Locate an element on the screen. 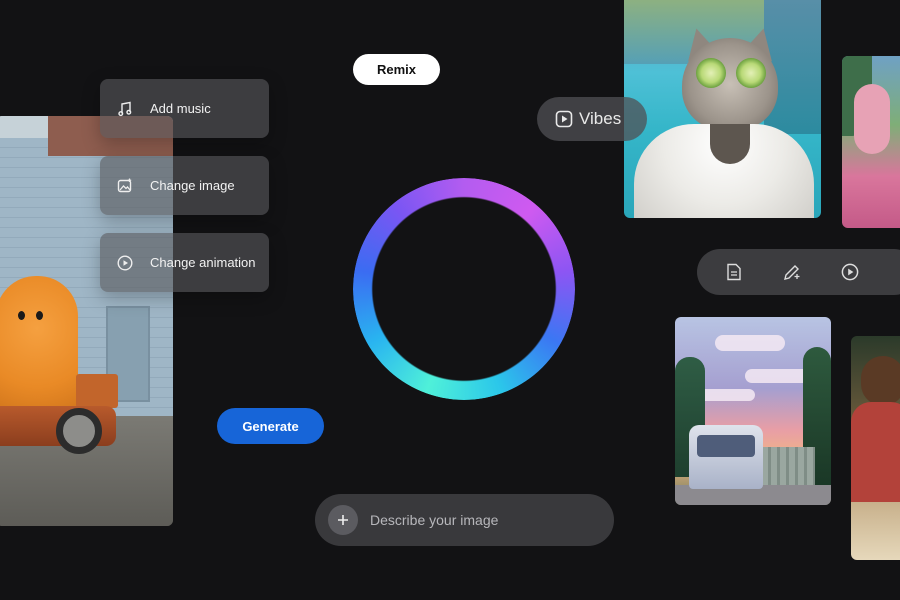 Image resolution: width=900 pixels, height=600 pixels. play-square-icon is located at coordinates (564, 119).